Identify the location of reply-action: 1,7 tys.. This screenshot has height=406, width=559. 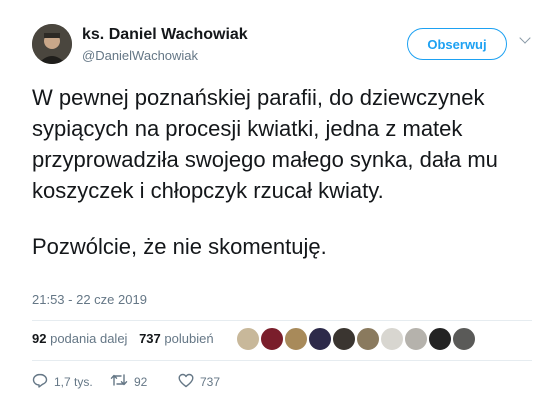
(62, 382).